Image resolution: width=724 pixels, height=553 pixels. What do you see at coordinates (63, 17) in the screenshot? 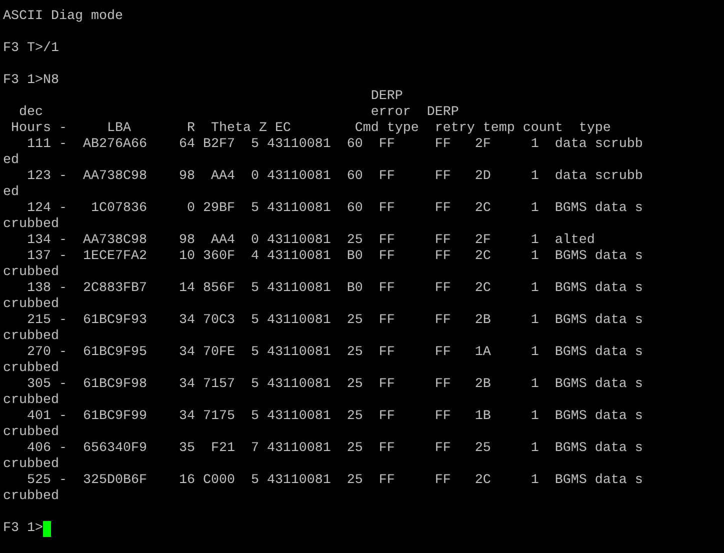
I see `terminal-line: ASCII Diag mode` at bounding box center [63, 17].